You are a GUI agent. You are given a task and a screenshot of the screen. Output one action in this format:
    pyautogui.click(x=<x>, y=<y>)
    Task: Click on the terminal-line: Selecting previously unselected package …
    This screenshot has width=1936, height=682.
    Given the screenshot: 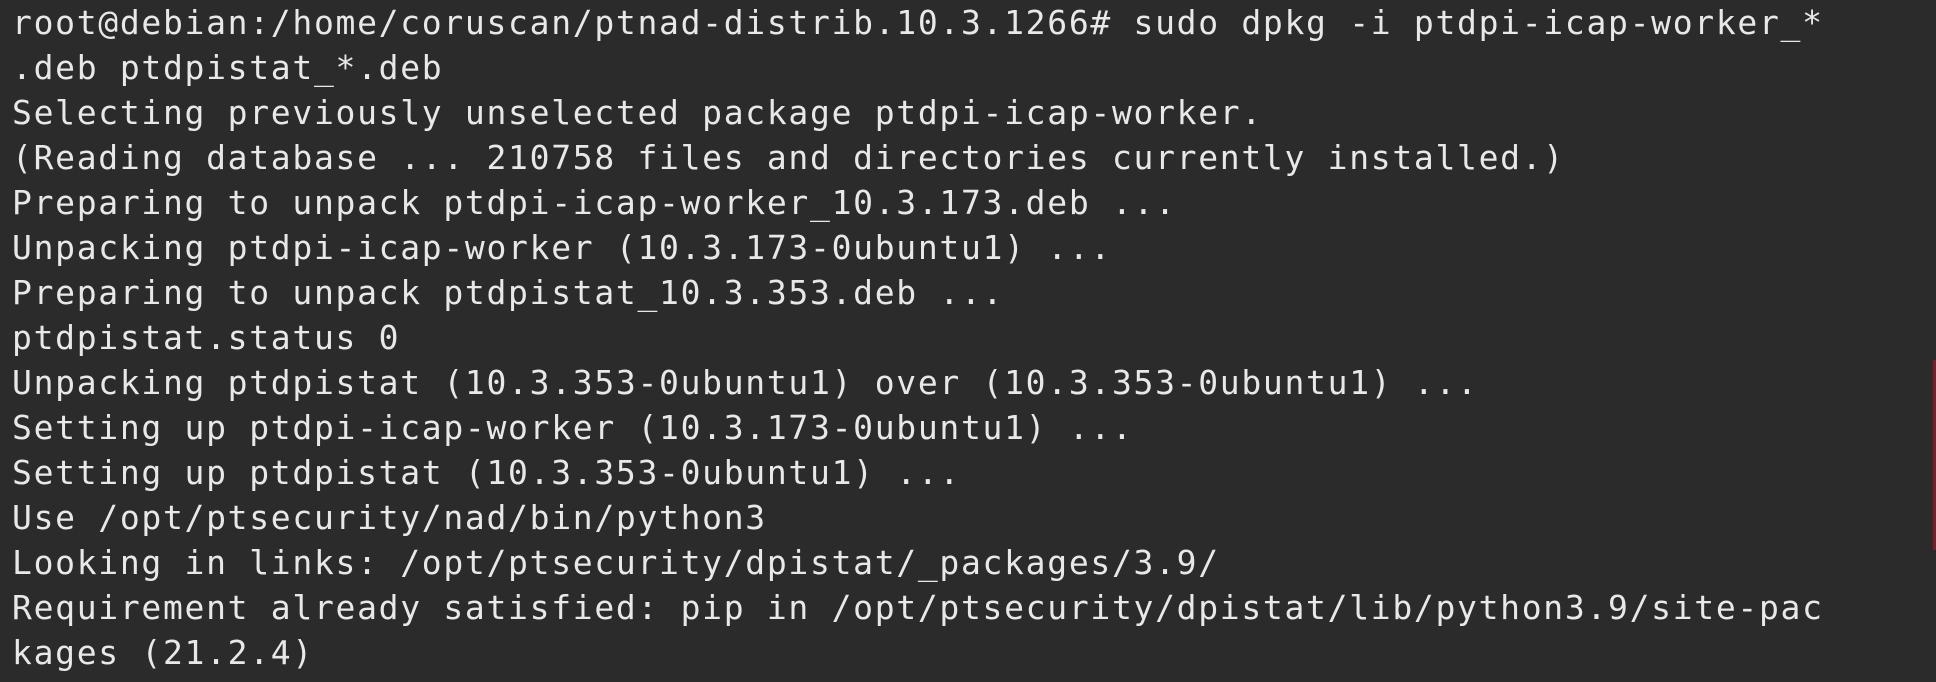 What is the action you would take?
    pyautogui.click(x=637, y=112)
    